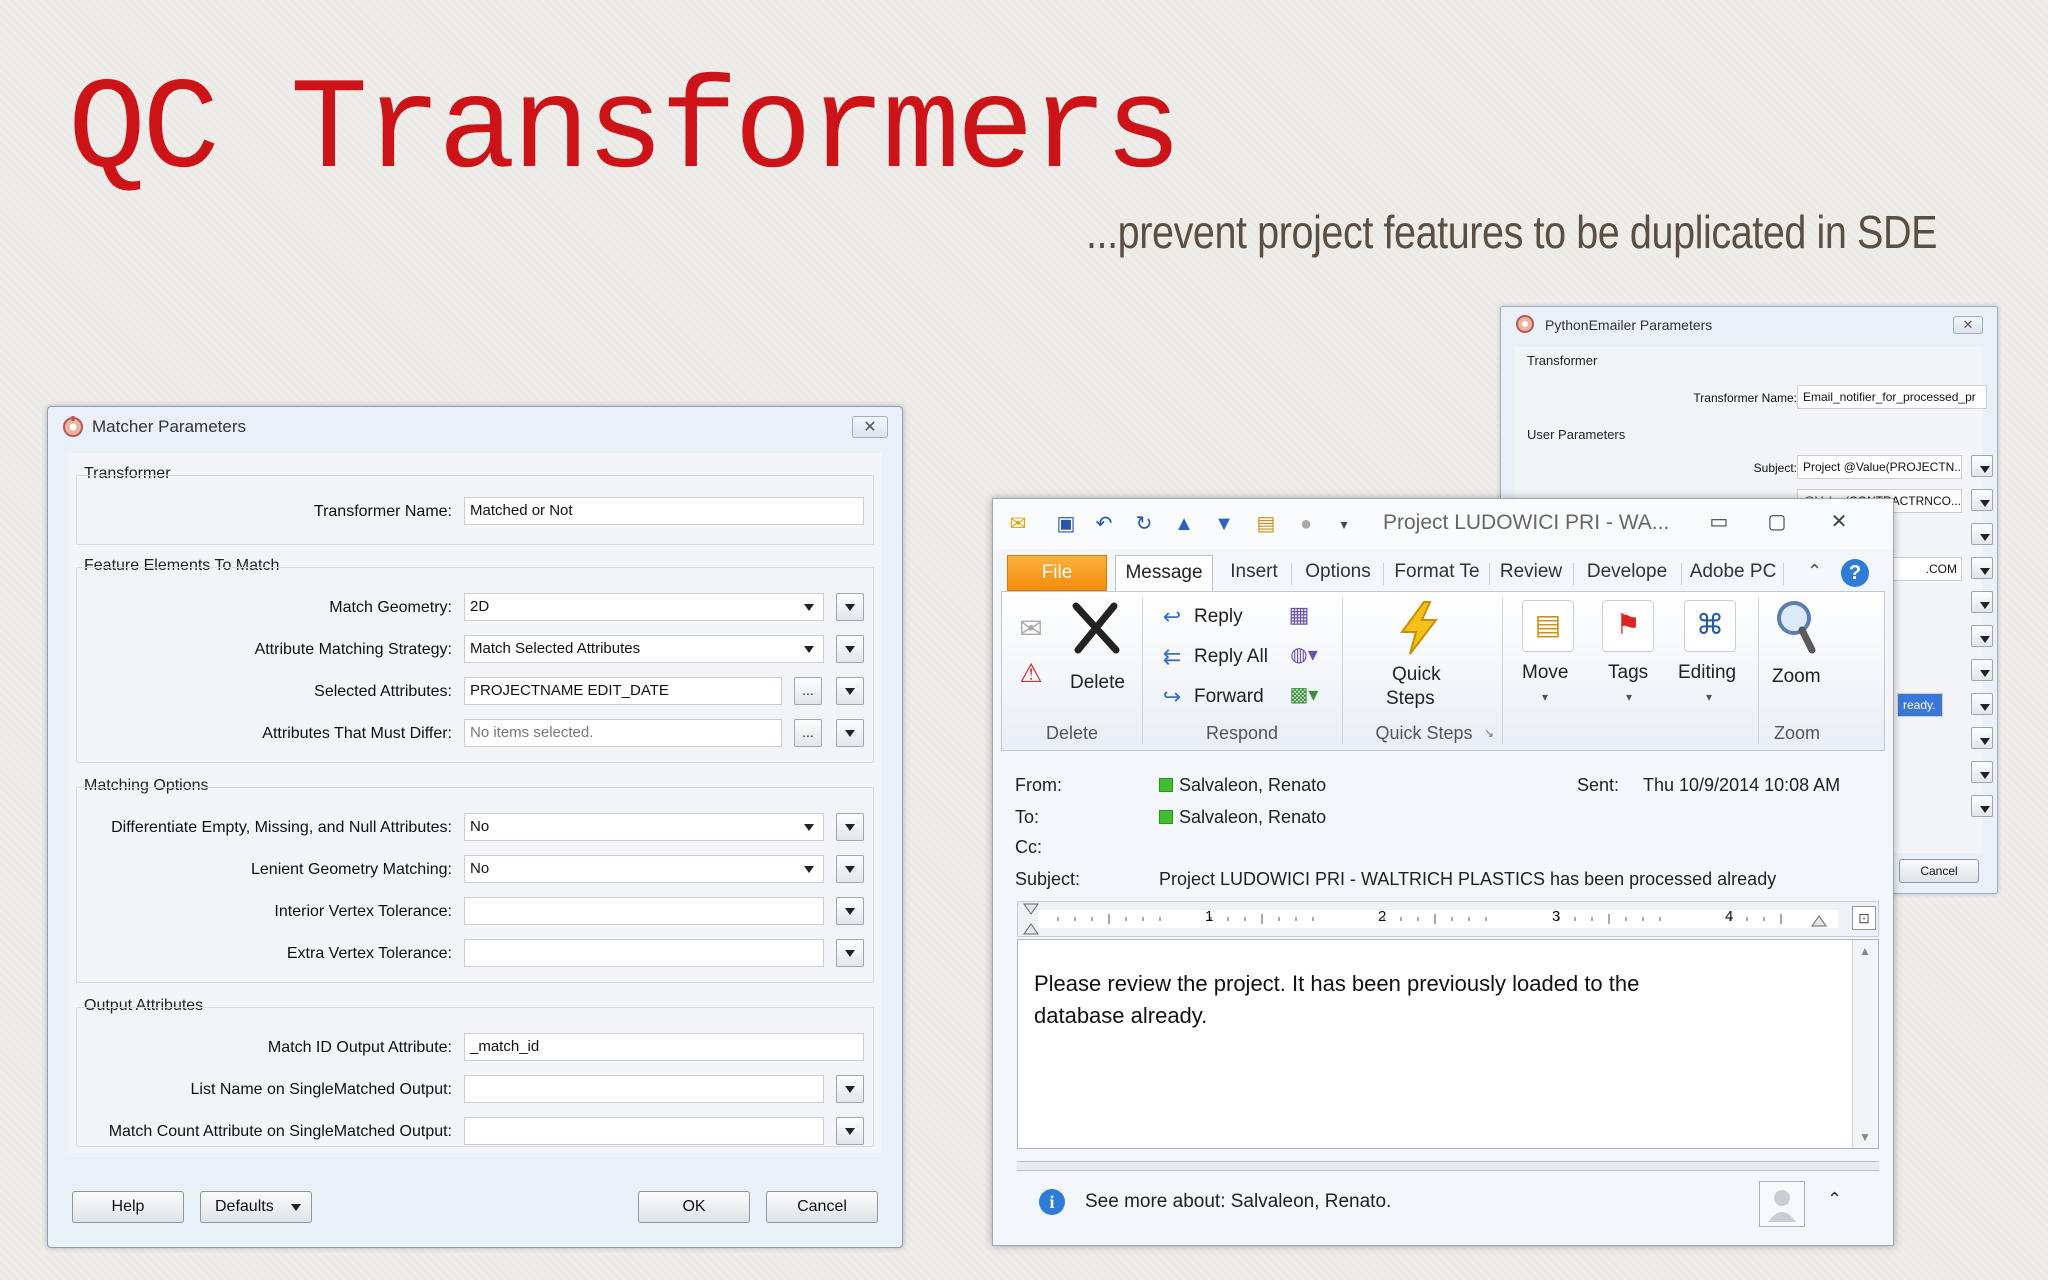  What do you see at coordinates (1733, 573) in the screenshot?
I see `tab-adobe-pdf: Adobe PC` at bounding box center [1733, 573].